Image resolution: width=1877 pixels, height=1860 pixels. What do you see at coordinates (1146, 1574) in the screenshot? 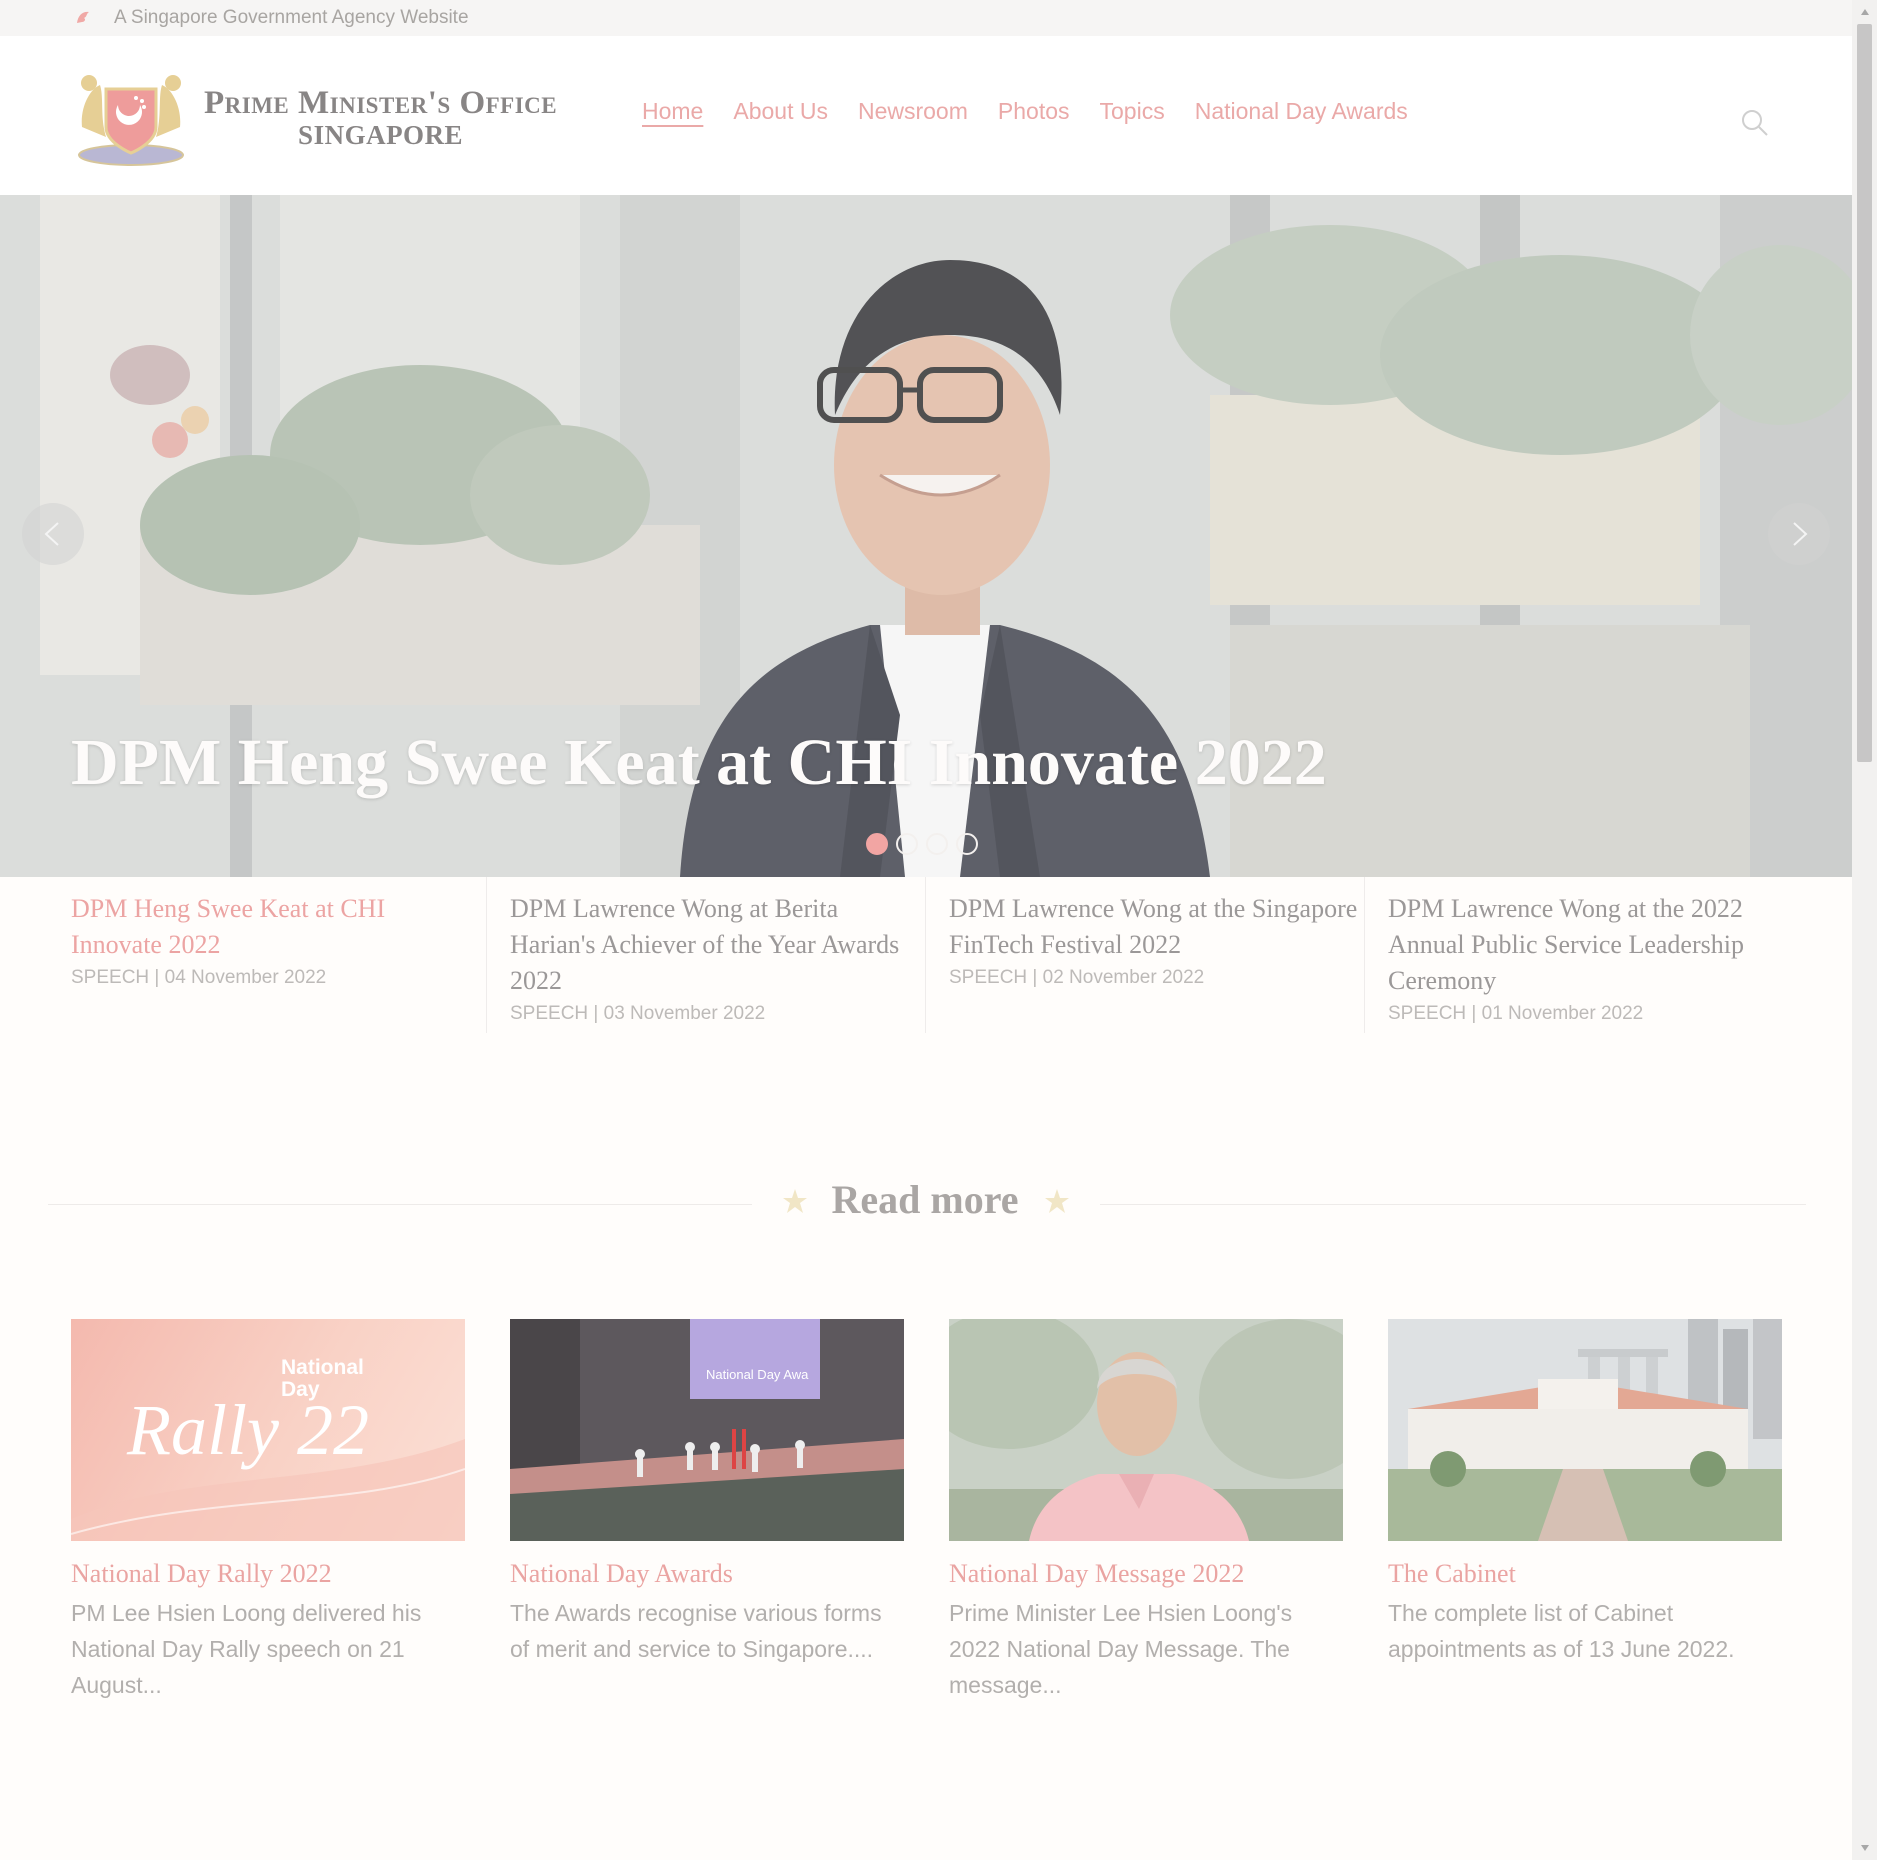
I see `card-title: National Day Message 2022` at bounding box center [1146, 1574].